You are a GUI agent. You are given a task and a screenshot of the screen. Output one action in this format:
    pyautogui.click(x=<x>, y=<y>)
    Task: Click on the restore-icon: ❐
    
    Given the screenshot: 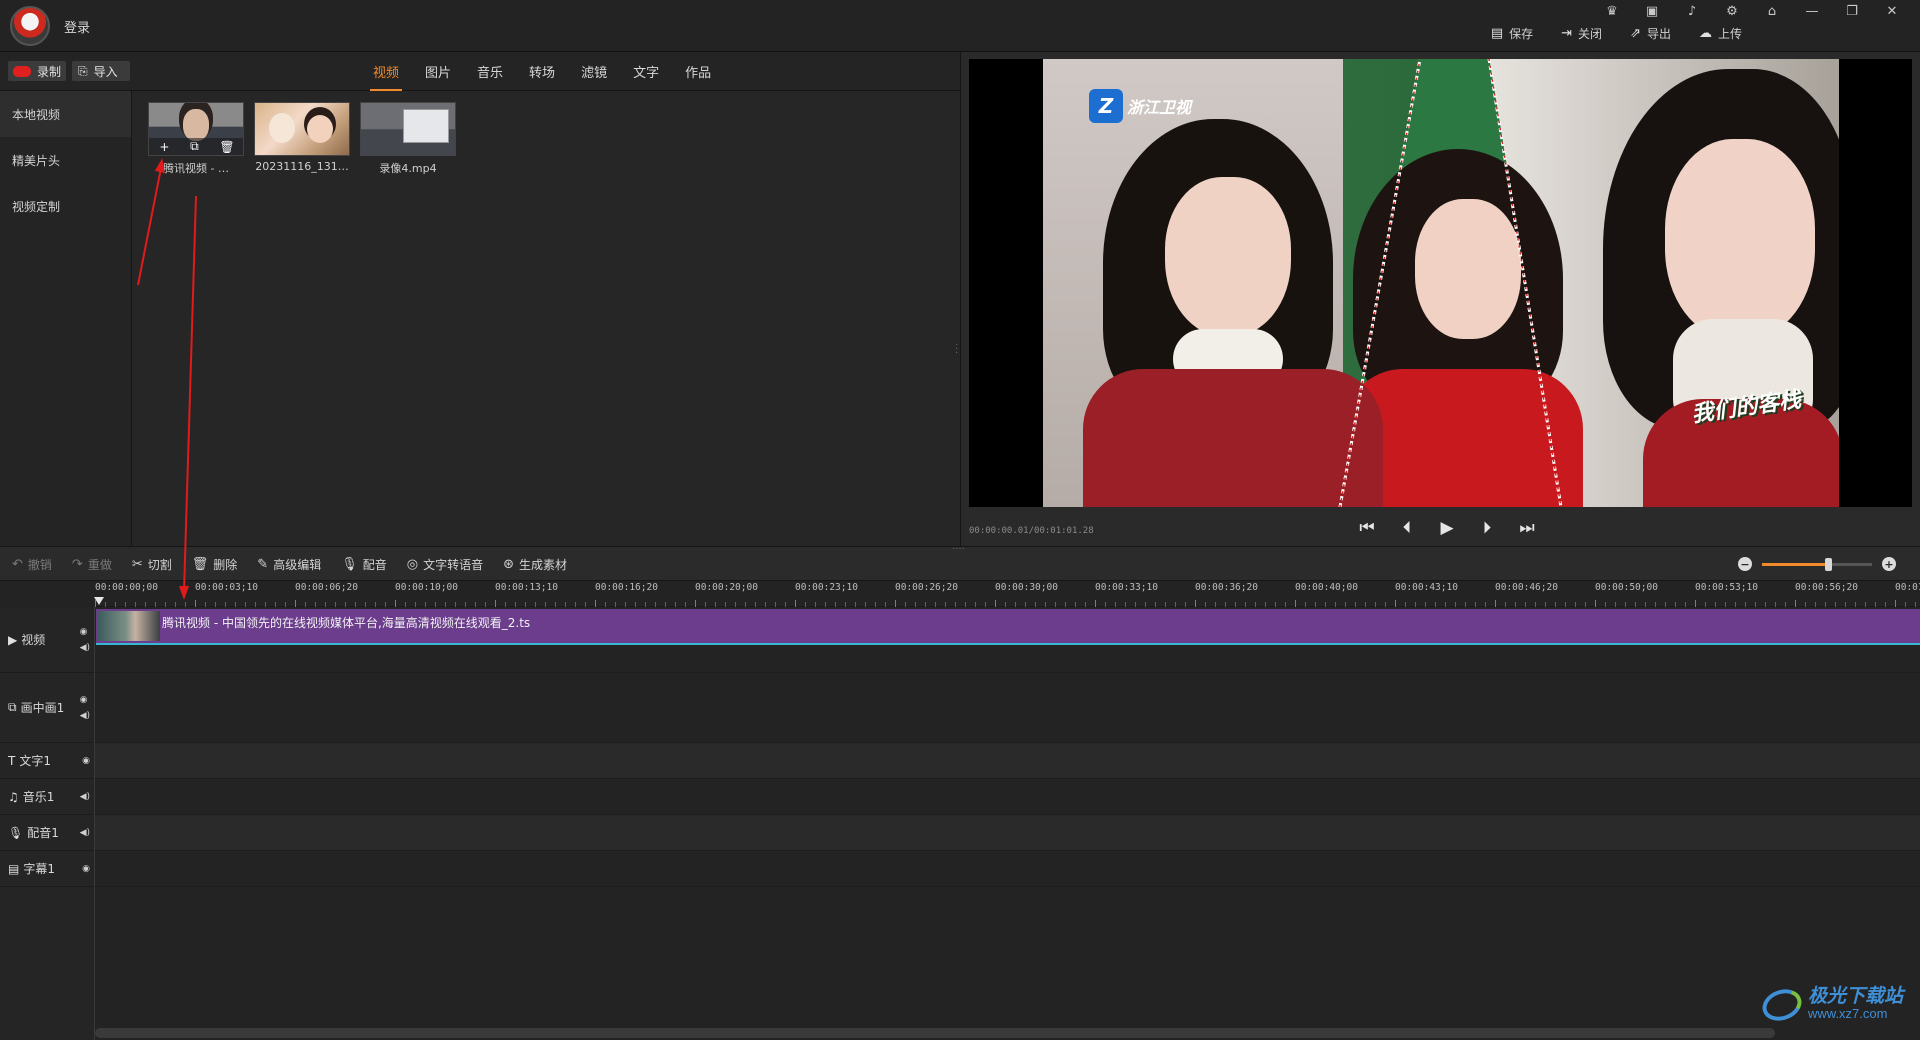 What is the action you would take?
    pyautogui.click(x=1852, y=11)
    